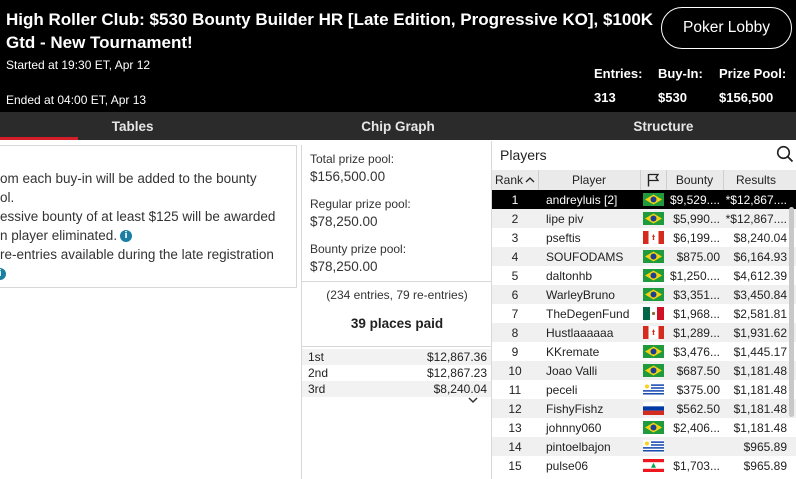 Image resolution: width=796 pixels, height=479 pixels. What do you see at coordinates (344, 221) in the screenshot?
I see `regular-prize-value: $78,250.00` at bounding box center [344, 221].